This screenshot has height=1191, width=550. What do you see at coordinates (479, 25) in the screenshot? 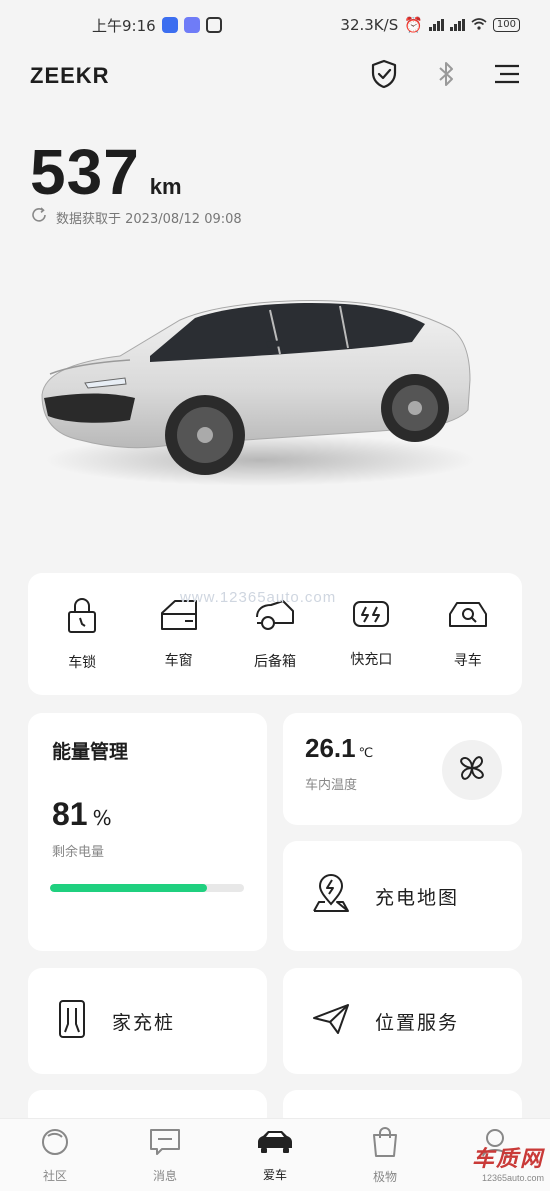
I see `wifi-icon` at bounding box center [479, 25].